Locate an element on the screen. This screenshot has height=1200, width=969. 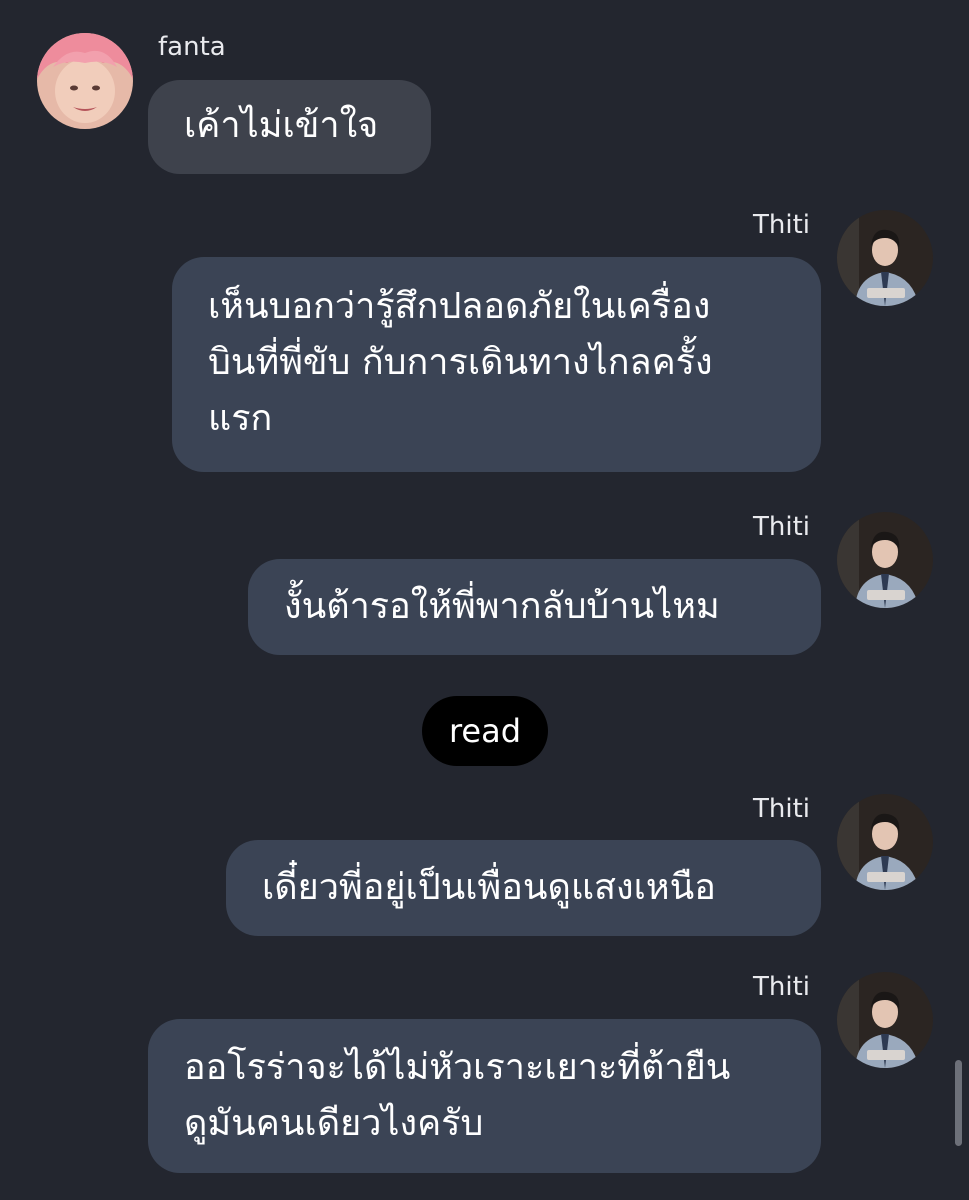
message-bubble: เดี๋ยวพี่อยู่เป็นเพื่อนดูแสงเหนือ is located at coordinates (523, 888).